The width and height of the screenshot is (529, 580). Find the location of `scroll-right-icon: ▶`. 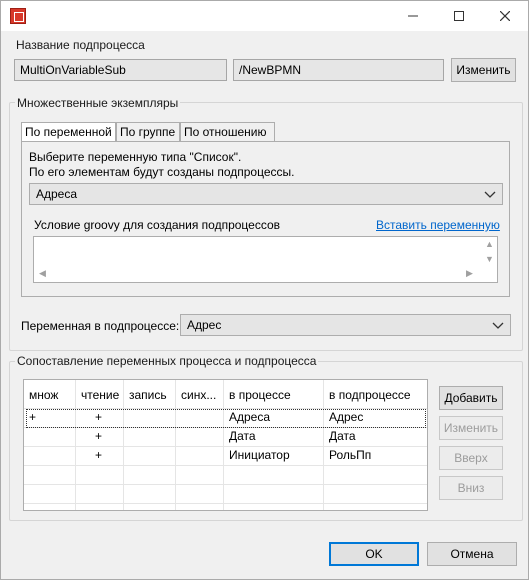

scroll-right-icon: ▶ is located at coordinates (469, 273).